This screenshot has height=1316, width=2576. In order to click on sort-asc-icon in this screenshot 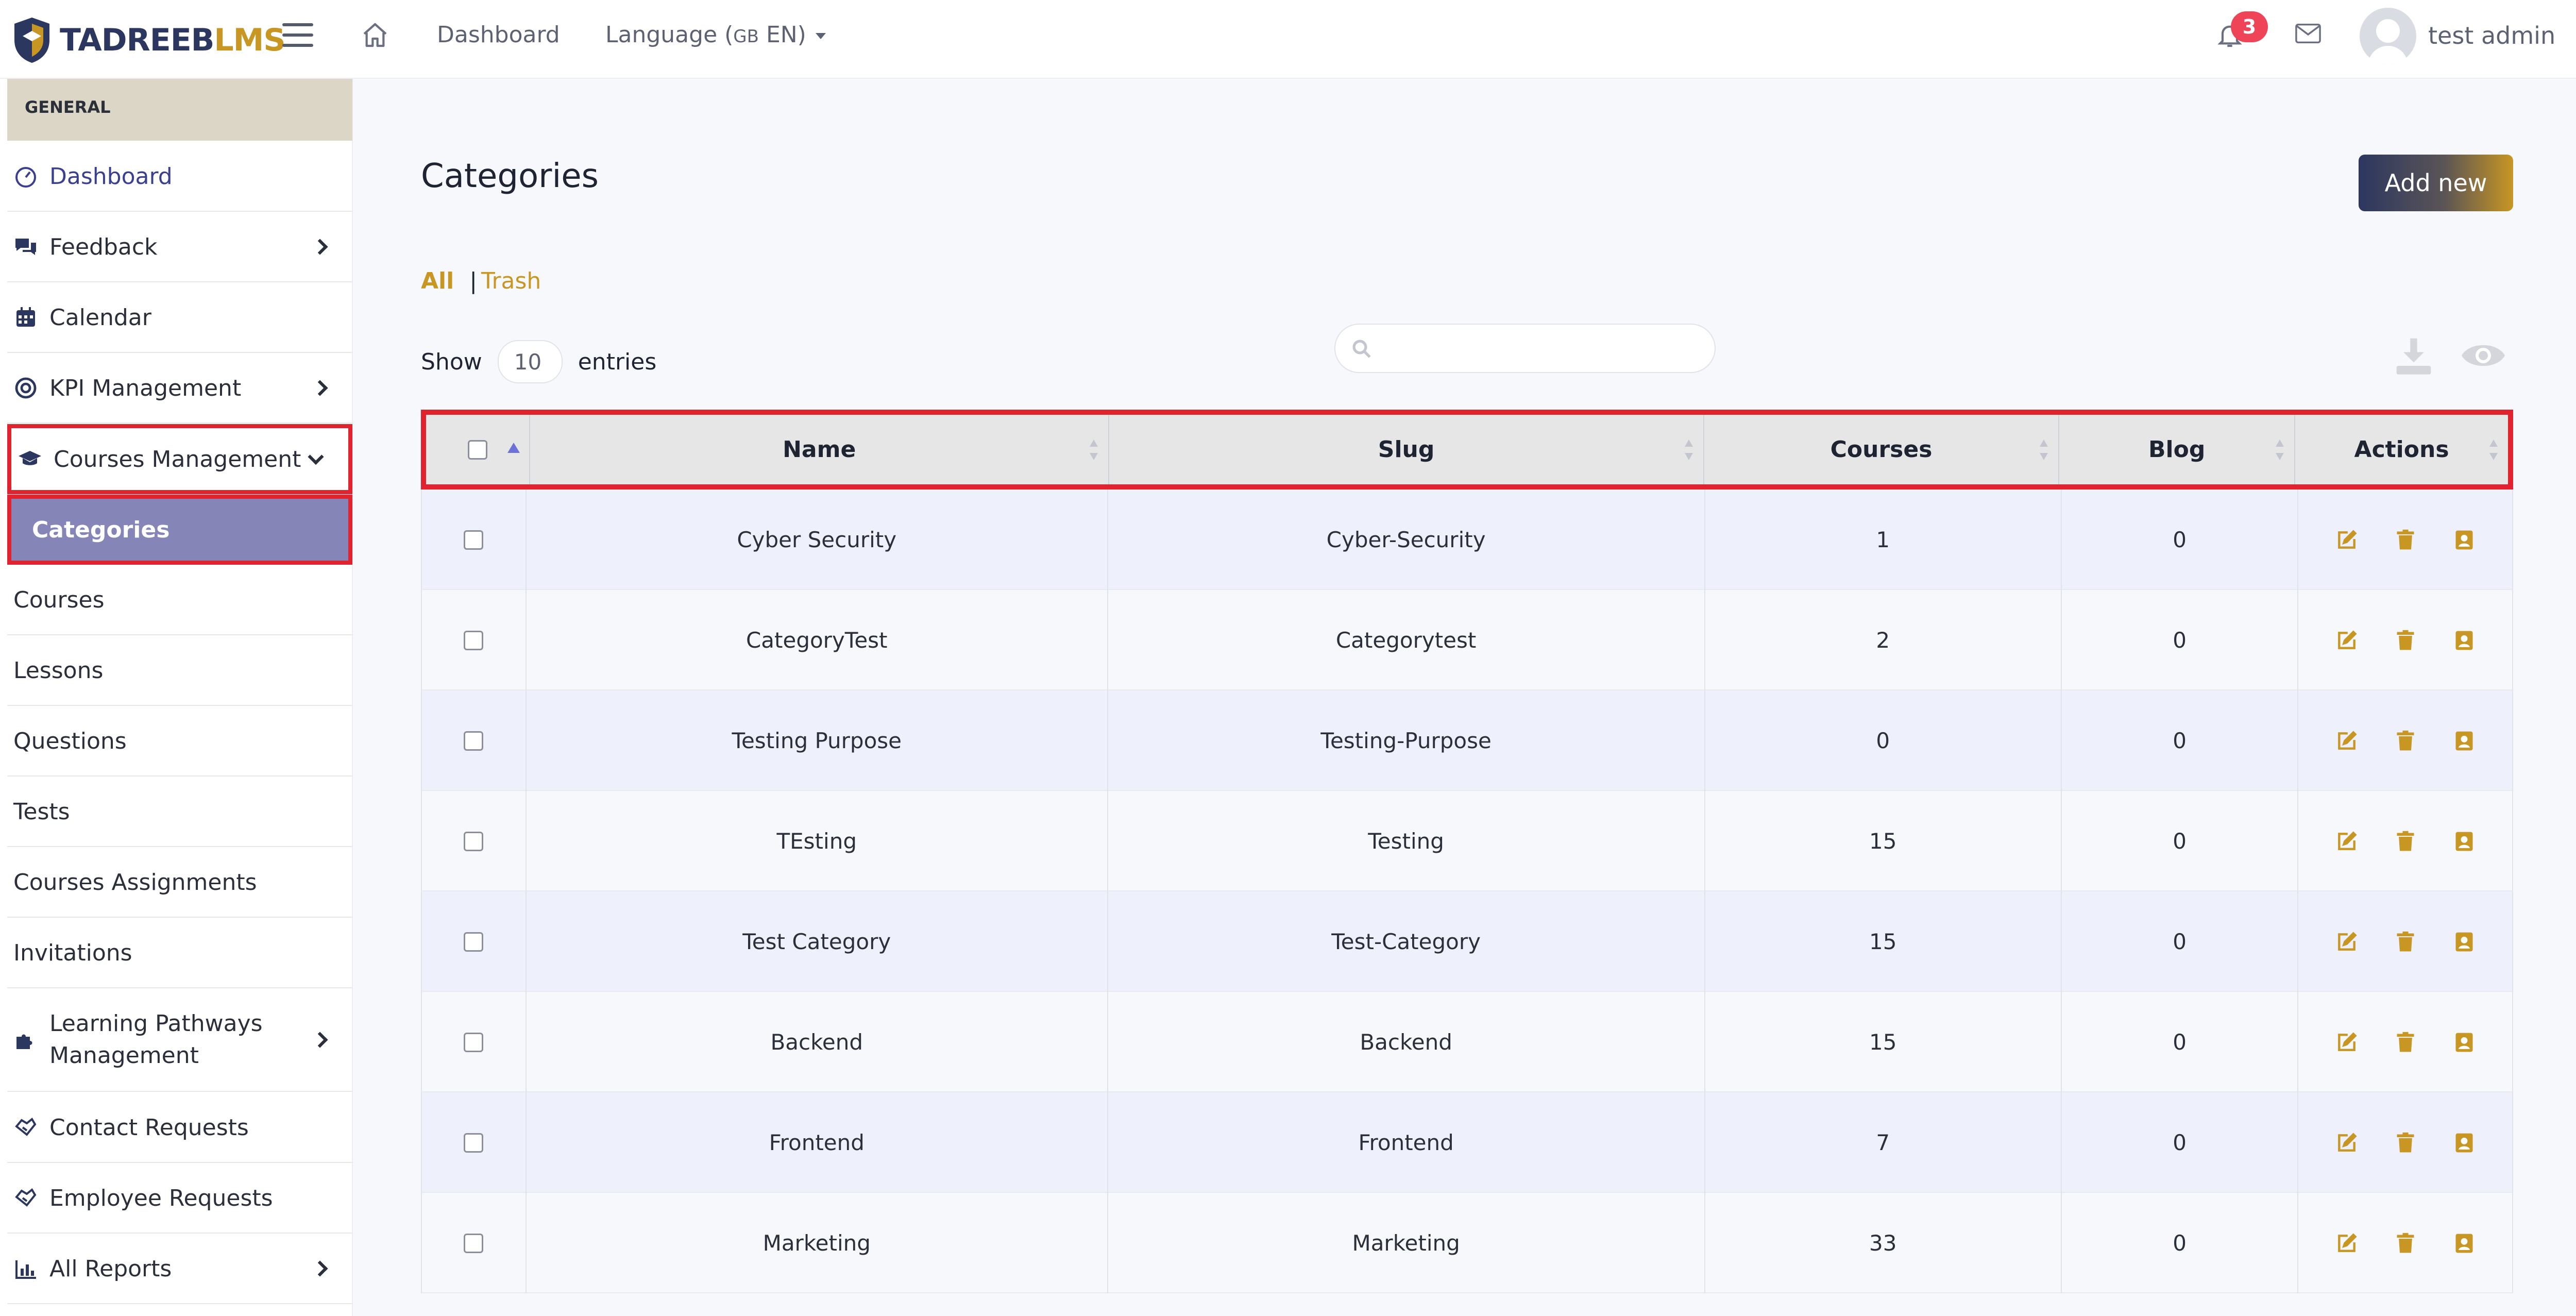, I will do `click(513, 448)`.